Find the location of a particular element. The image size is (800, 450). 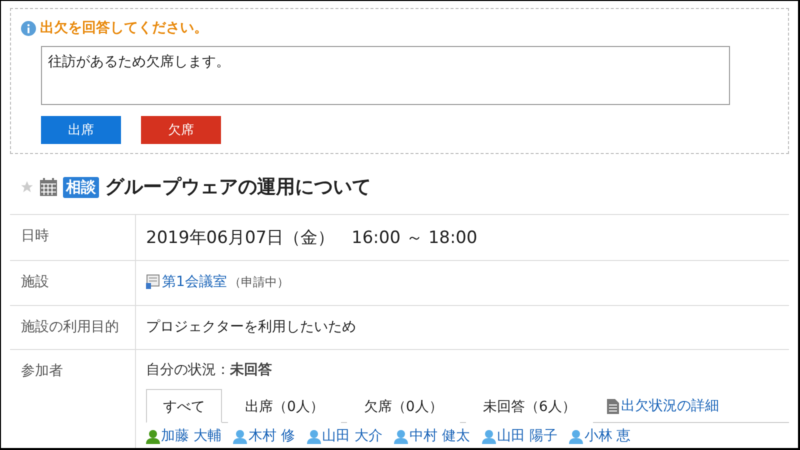

calendar-icon is located at coordinates (48, 187).